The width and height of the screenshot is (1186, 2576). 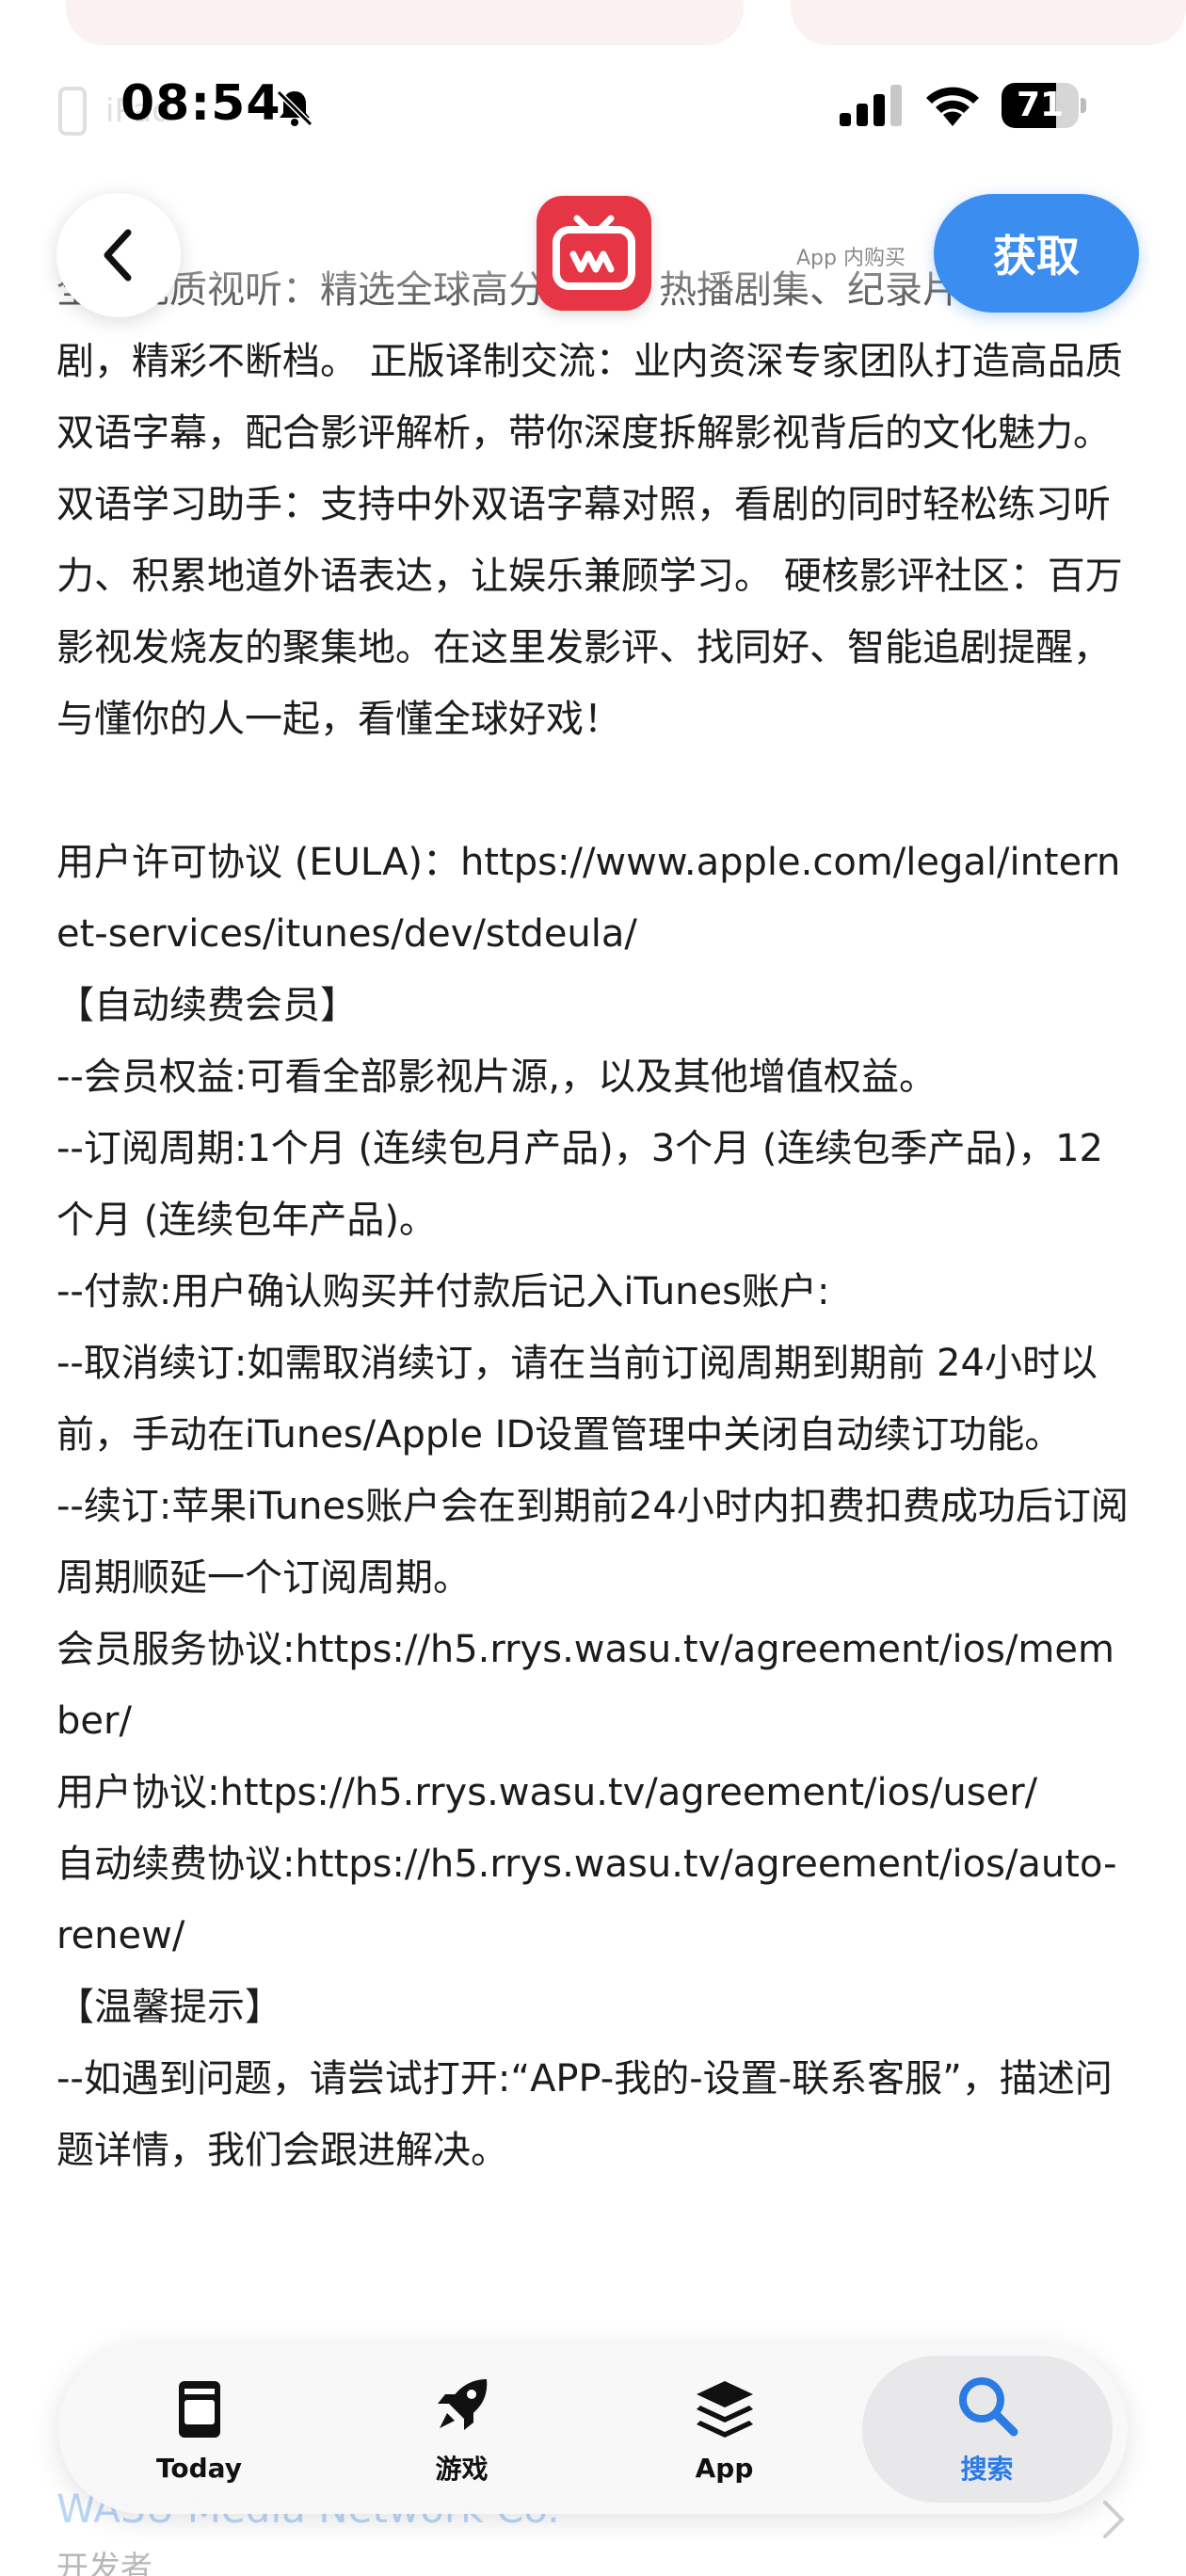 What do you see at coordinates (724, 2409) in the screenshot?
I see `app-stack-icon` at bounding box center [724, 2409].